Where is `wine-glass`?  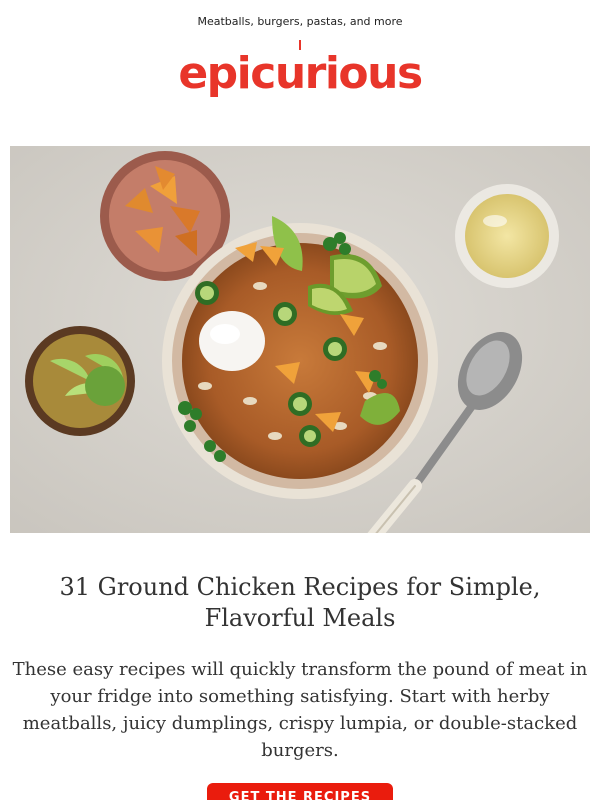 wine-glass is located at coordinates (507, 236).